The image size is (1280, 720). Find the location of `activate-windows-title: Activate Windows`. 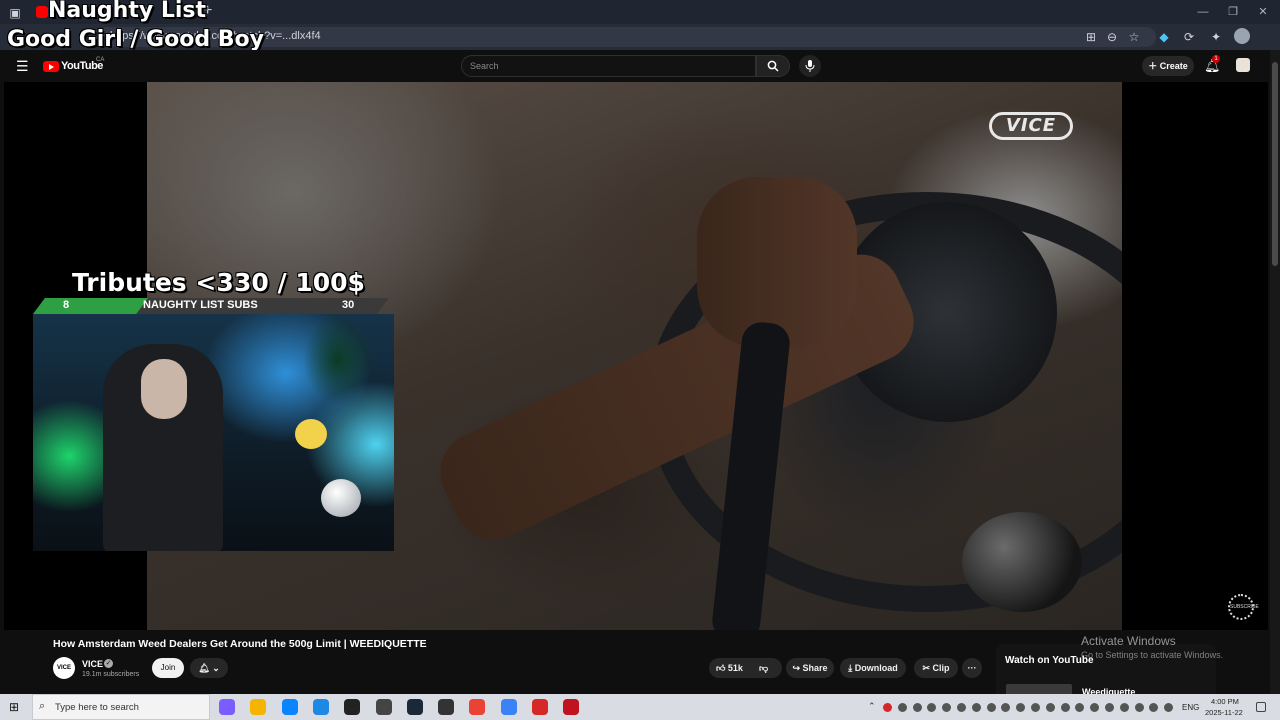

activate-windows-title: Activate Windows is located at coordinates (1128, 641).